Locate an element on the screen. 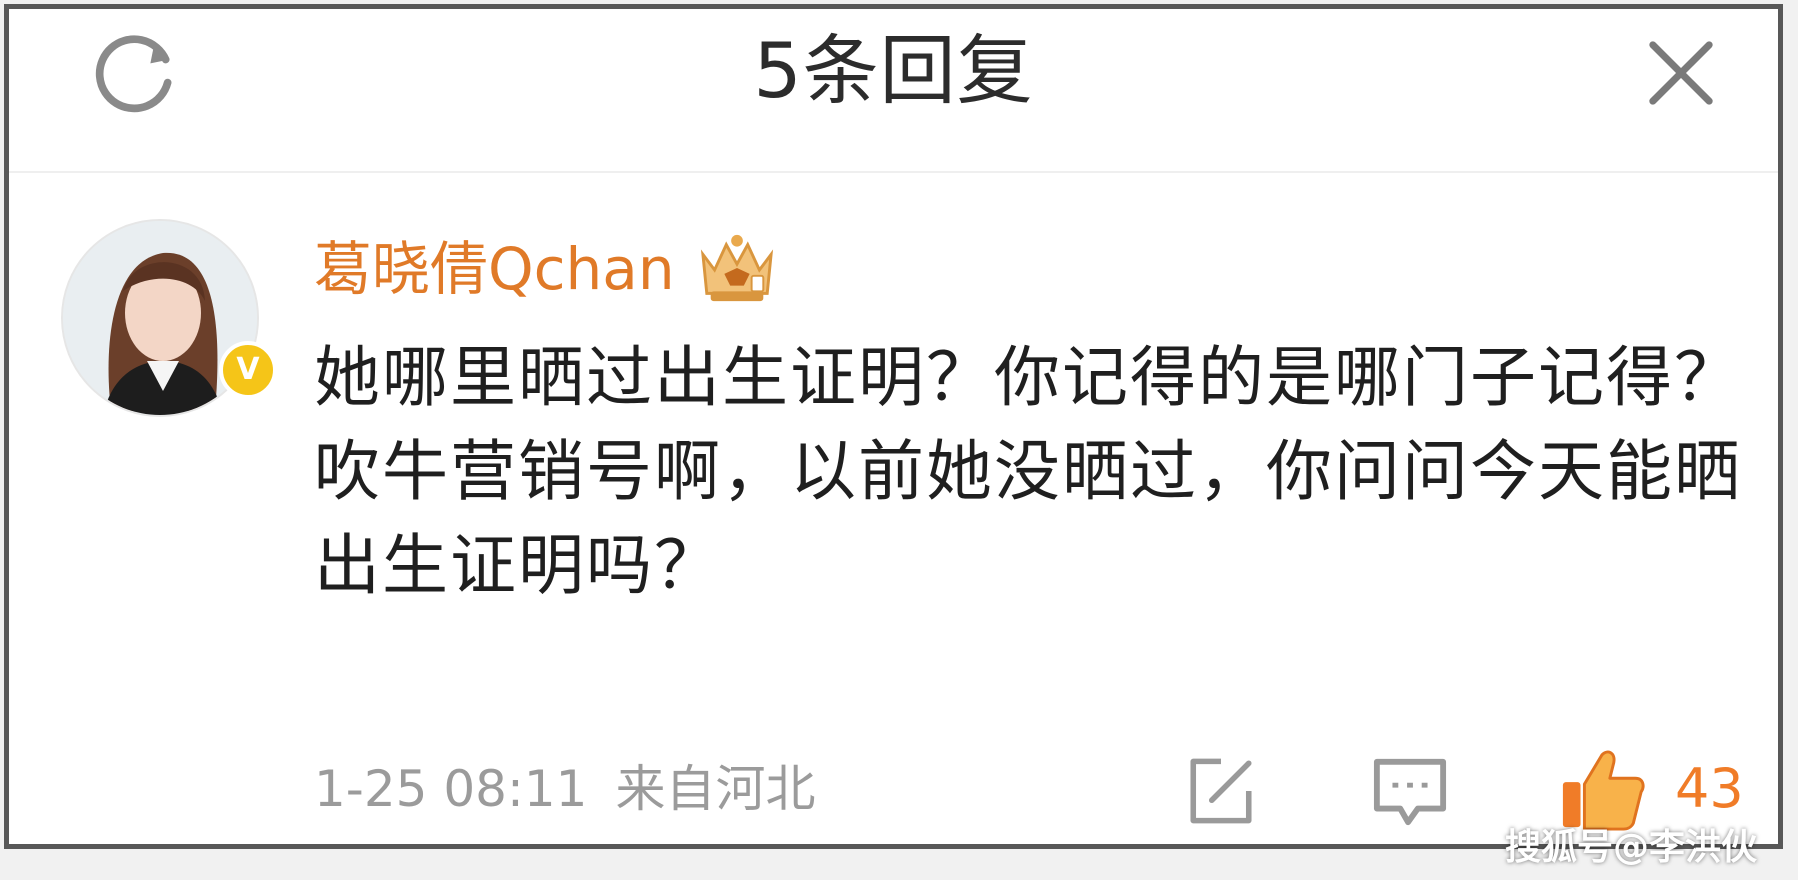 The height and width of the screenshot is (880, 1798). username-row: 葛晓倩Qchan is located at coordinates (547, 269).